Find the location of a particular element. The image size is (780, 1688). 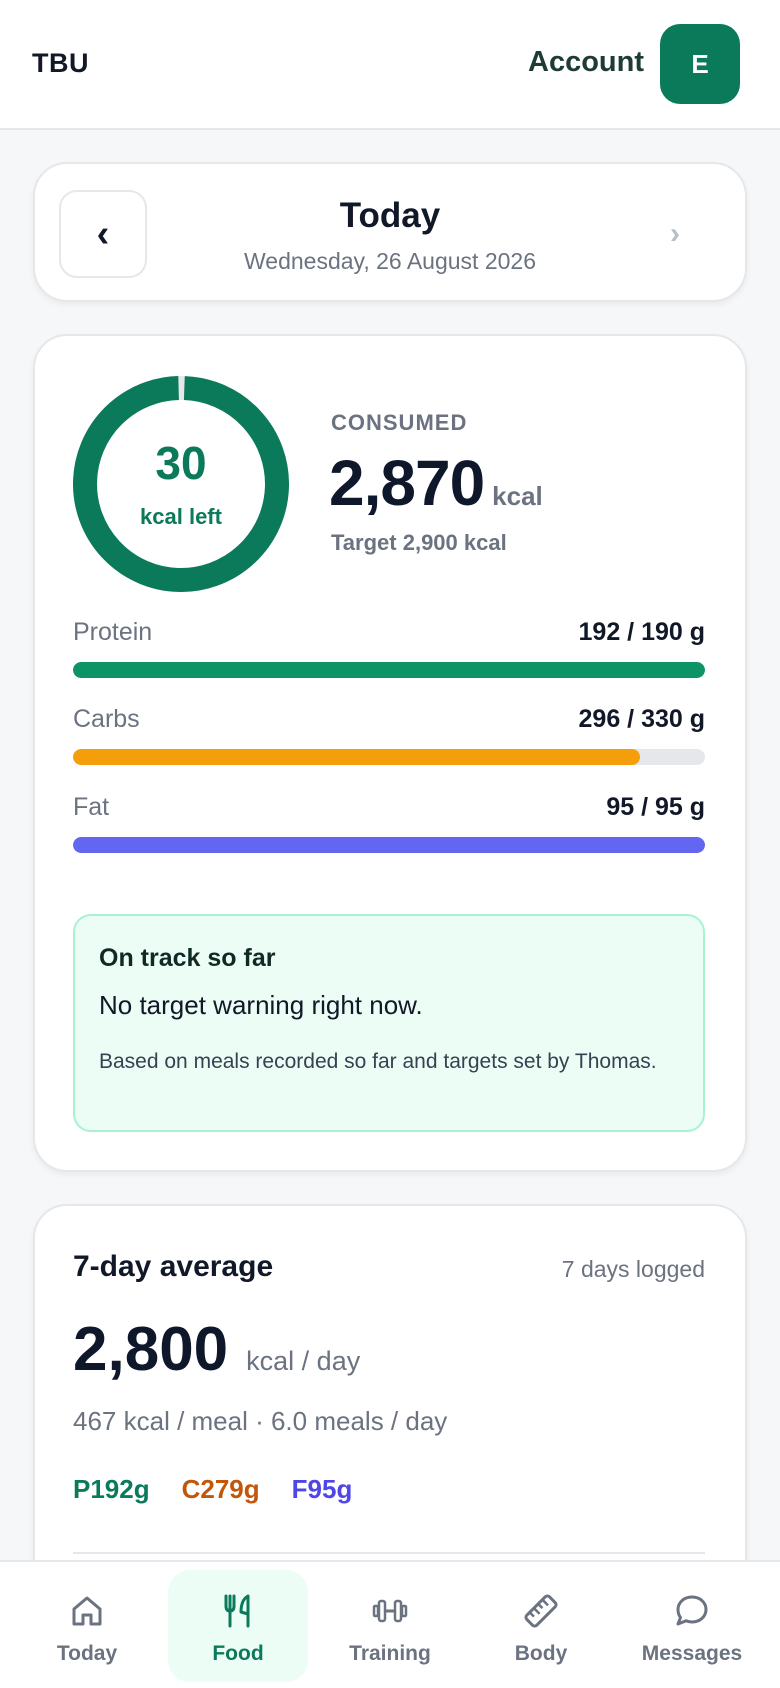

notice-body: No target warning right now. is located at coordinates (261, 1005).